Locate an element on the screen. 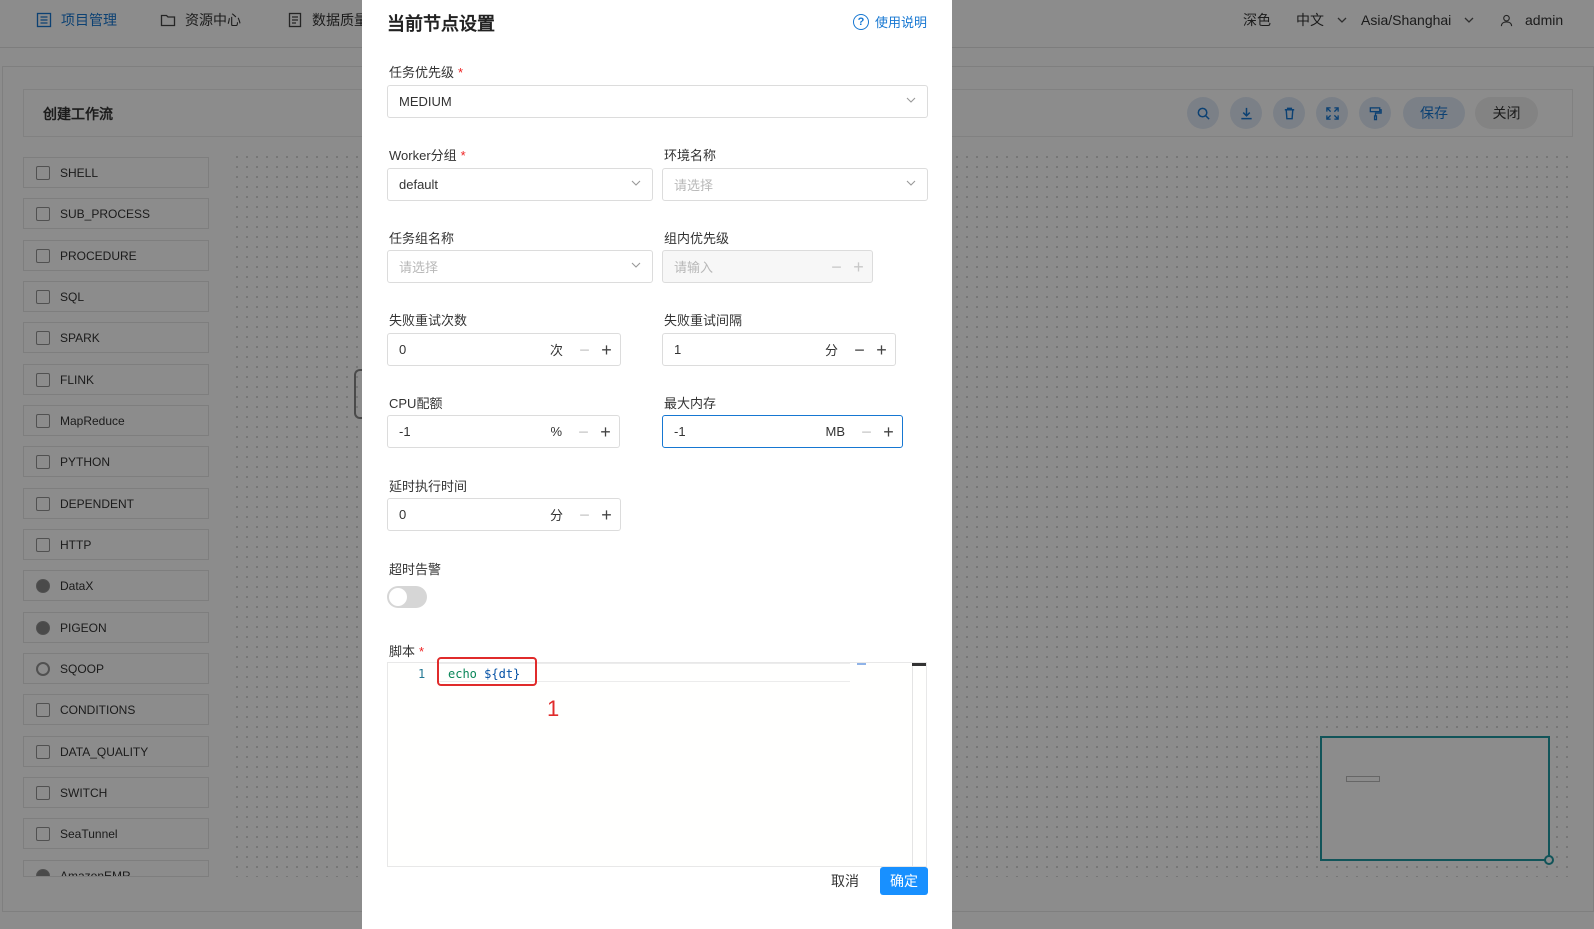 The image size is (1594, 929). help-link: ? 使用说明 is located at coordinates (889, 21).